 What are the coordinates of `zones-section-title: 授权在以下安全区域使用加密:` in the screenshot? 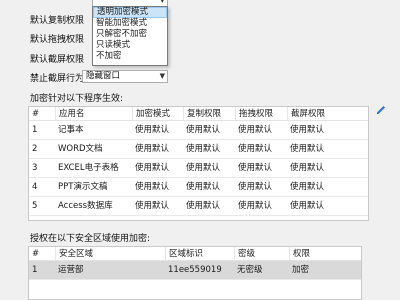 It's located at (90, 239).